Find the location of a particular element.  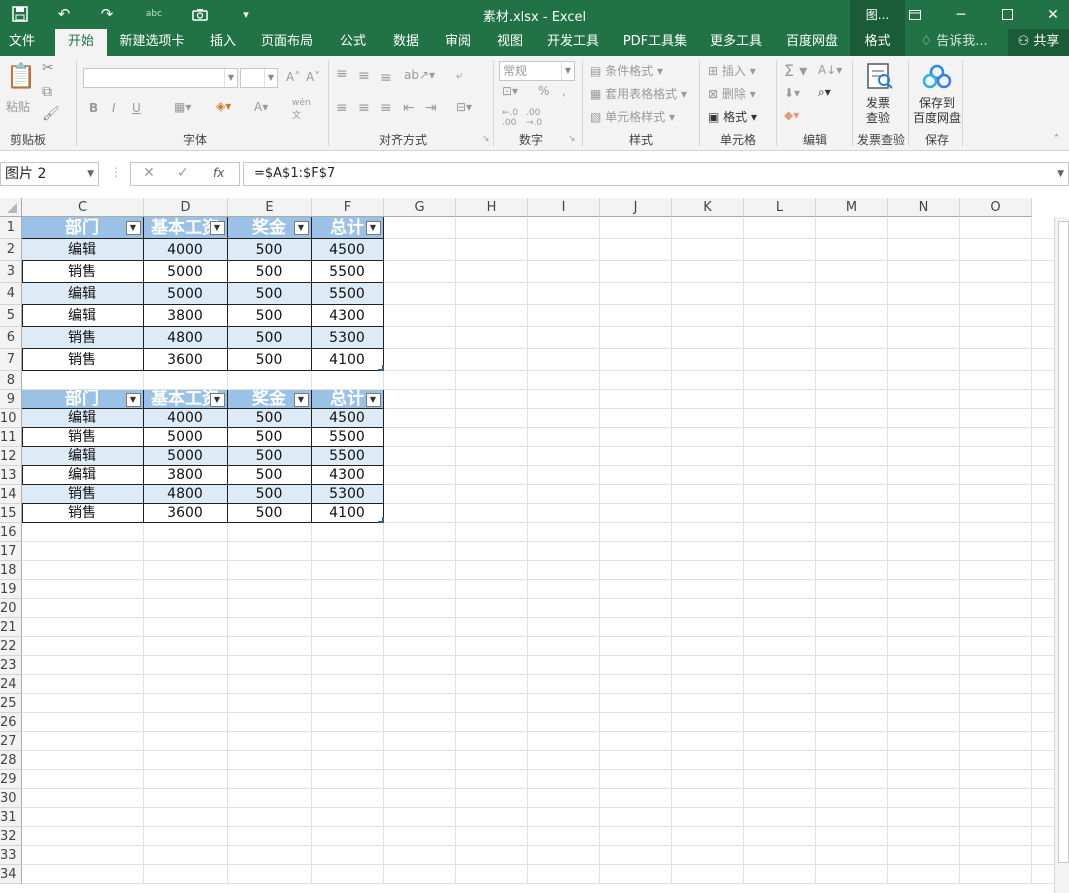

column-header: L is located at coordinates (780, 207).